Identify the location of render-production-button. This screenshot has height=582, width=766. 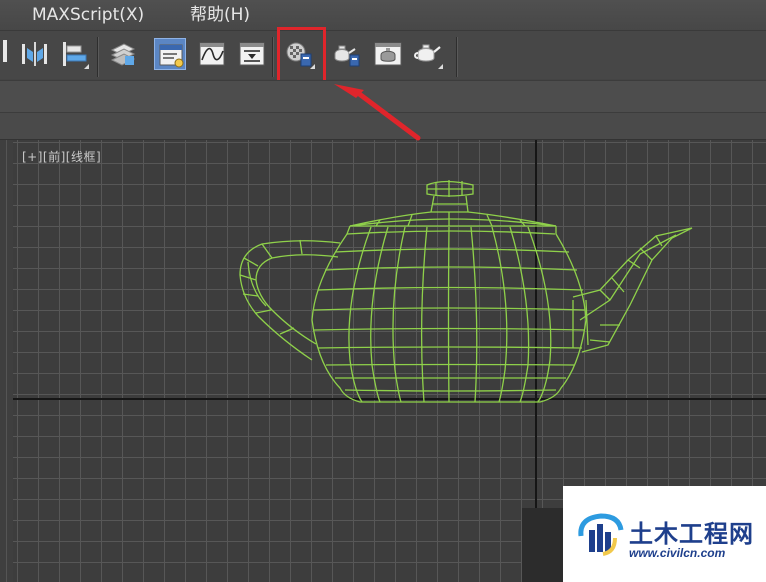
(428, 54).